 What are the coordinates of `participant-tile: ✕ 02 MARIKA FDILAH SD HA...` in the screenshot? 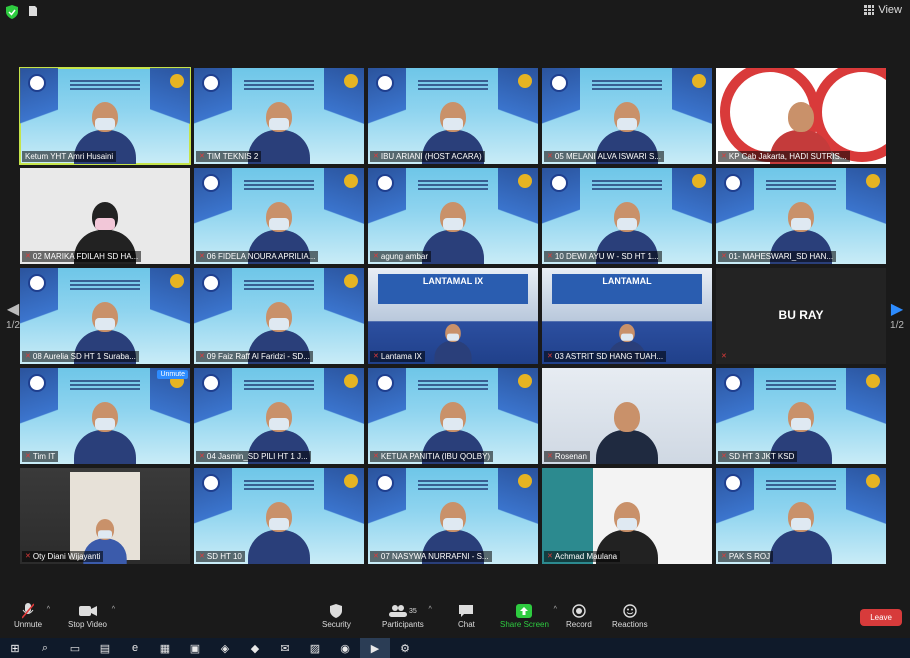 It's located at (105, 216).